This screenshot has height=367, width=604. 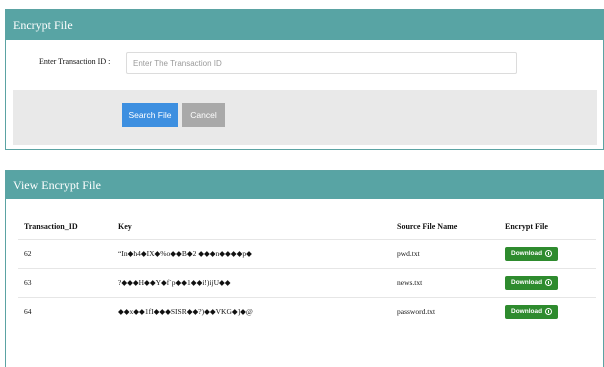 What do you see at coordinates (68, 311) in the screenshot?
I see `cell-transaction-id: 64` at bounding box center [68, 311].